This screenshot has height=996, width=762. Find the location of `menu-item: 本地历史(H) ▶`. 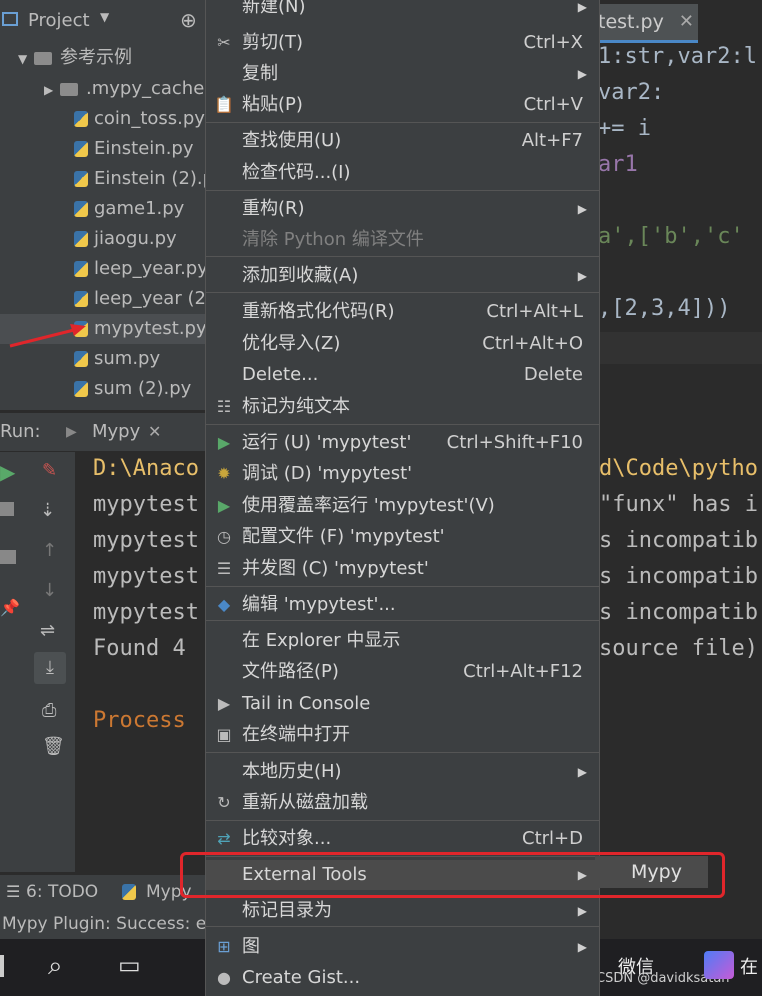

menu-item: 本地历史(H) ▶ is located at coordinates (402, 772).